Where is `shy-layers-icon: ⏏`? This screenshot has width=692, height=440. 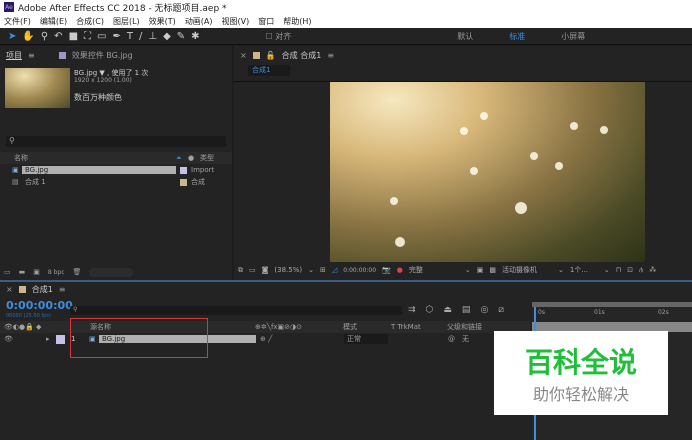
shy-layers-icon: ⏏ is located at coordinates (447, 310).